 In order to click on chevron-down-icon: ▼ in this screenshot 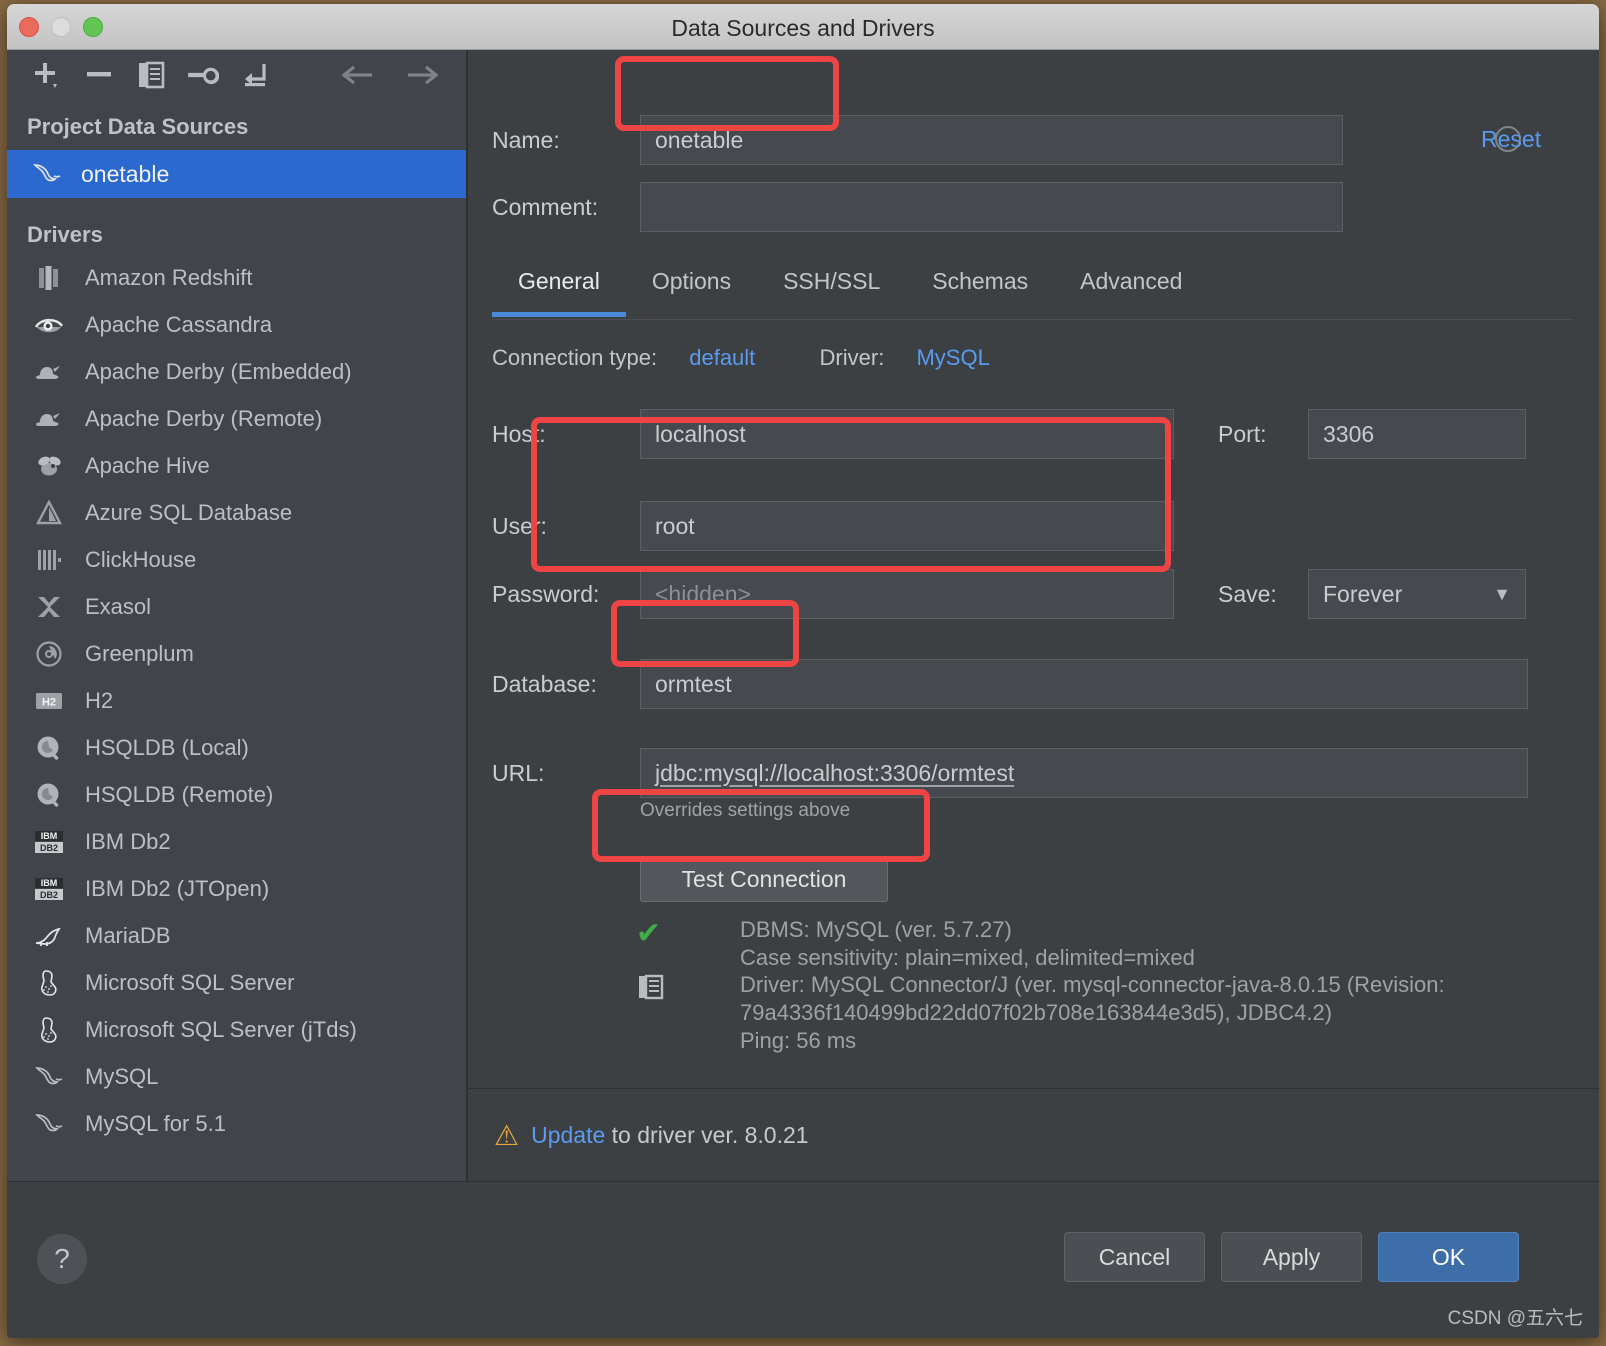, I will do `click(1502, 594)`.